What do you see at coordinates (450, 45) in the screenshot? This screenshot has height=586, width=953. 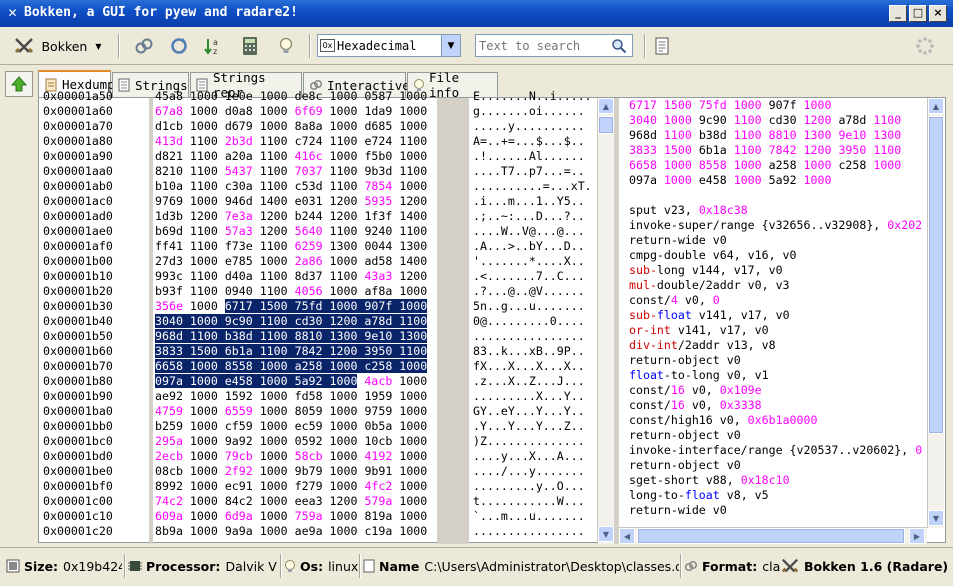 I see `dropdown-arrow-icon: ▼` at bounding box center [450, 45].